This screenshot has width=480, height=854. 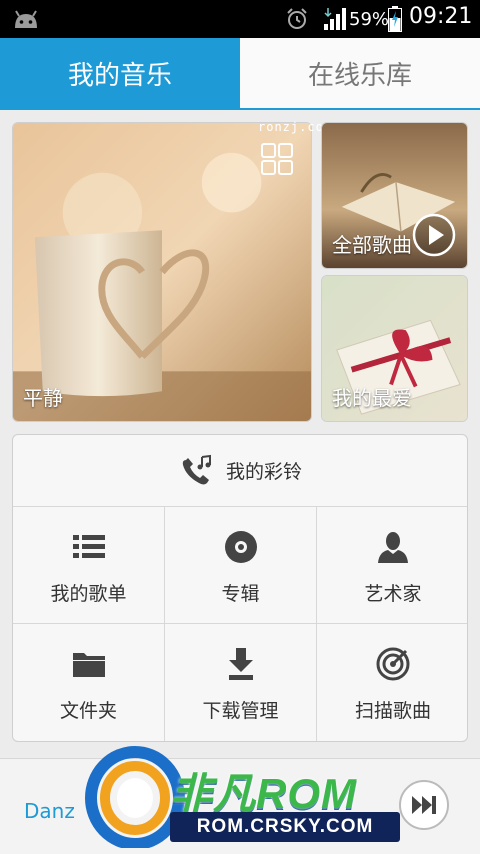 I want to click on menu-item-label: 文件夹, so click(x=88, y=711).